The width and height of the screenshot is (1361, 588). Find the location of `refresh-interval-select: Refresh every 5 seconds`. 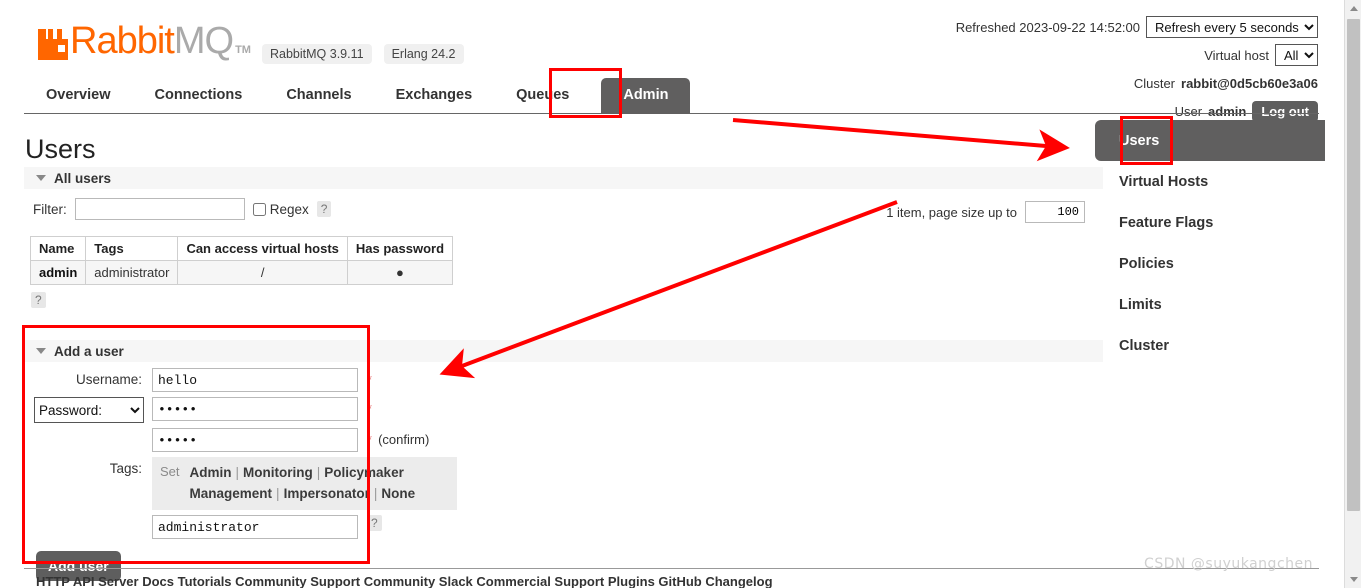

refresh-interval-select: Refresh every 5 seconds is located at coordinates (1232, 27).